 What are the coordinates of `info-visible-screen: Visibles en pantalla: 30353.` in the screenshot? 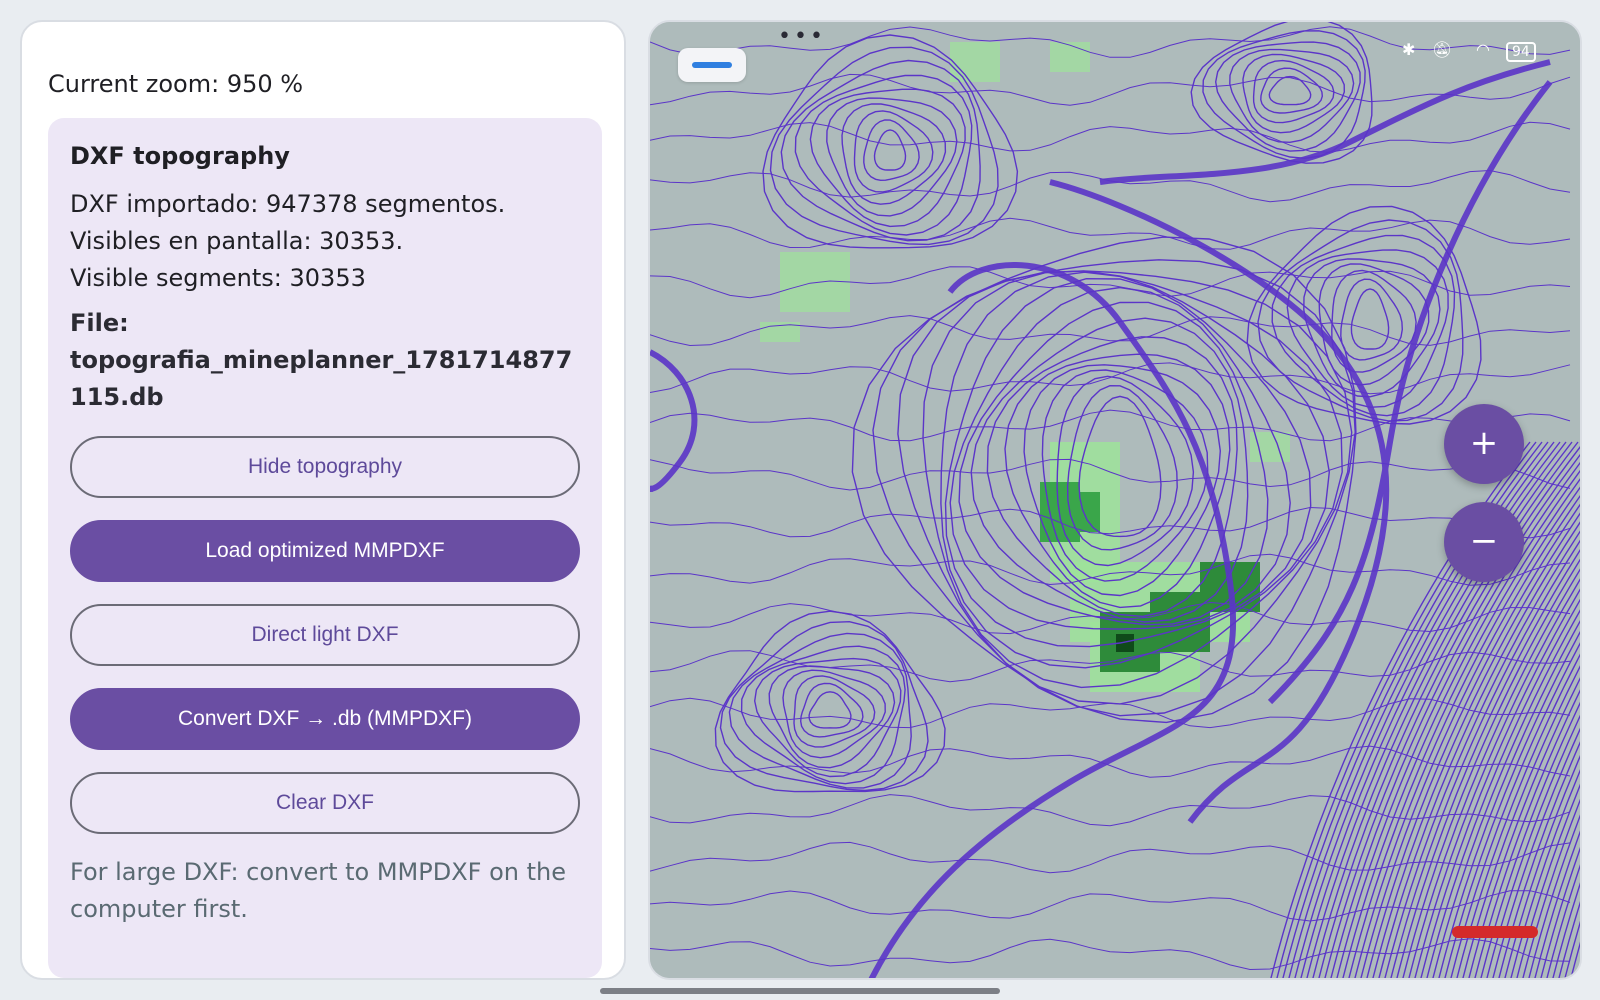 It's located at (237, 241).